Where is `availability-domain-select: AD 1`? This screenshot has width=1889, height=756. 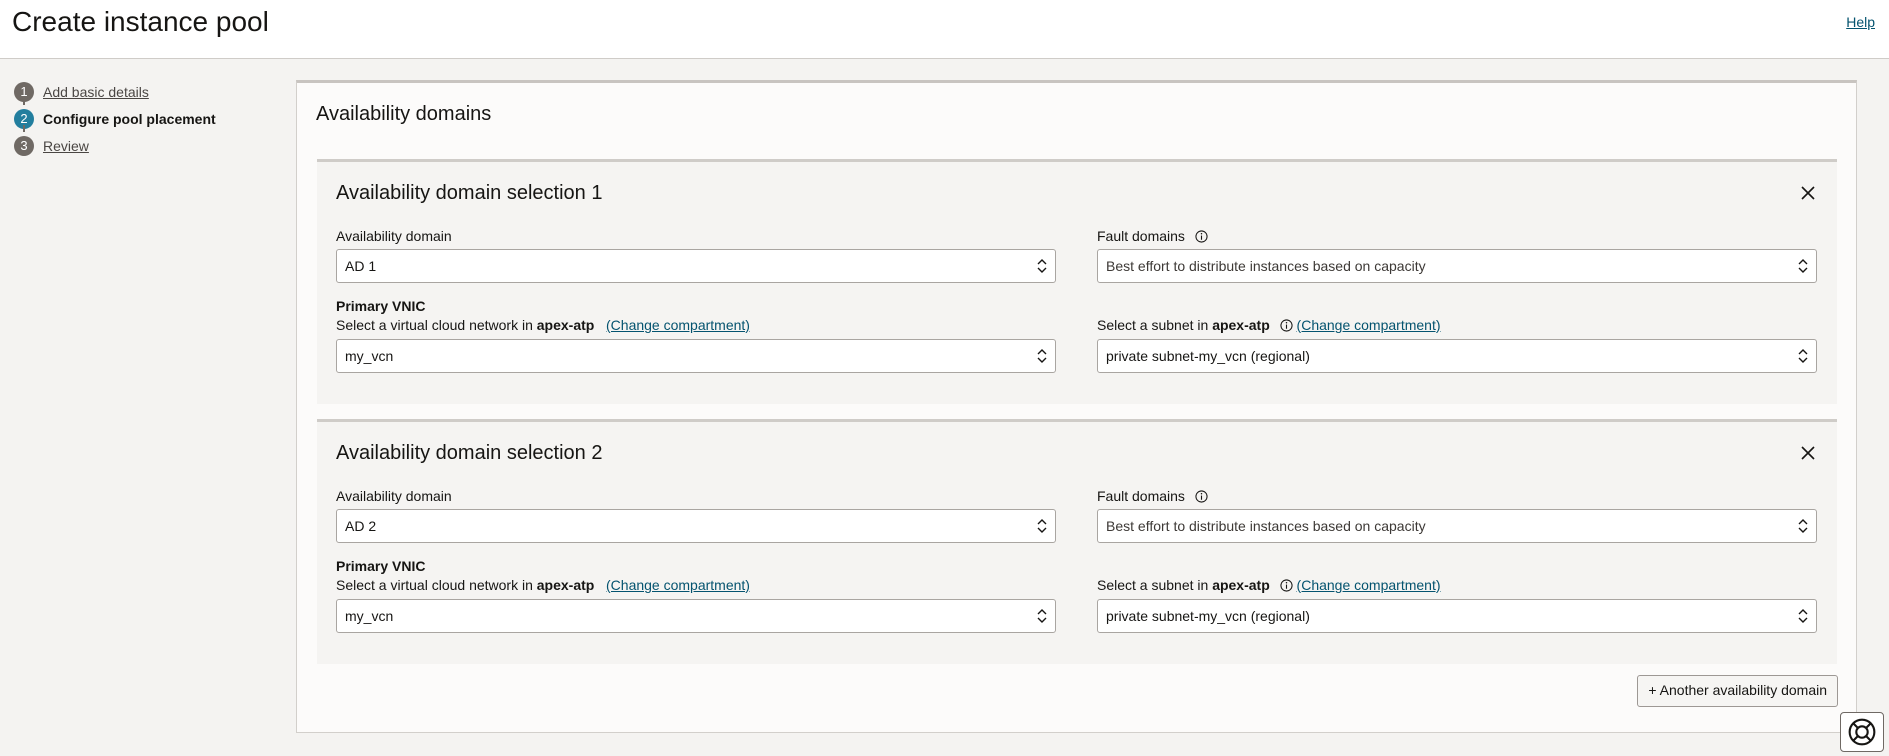 availability-domain-select: AD 1 is located at coordinates (696, 266).